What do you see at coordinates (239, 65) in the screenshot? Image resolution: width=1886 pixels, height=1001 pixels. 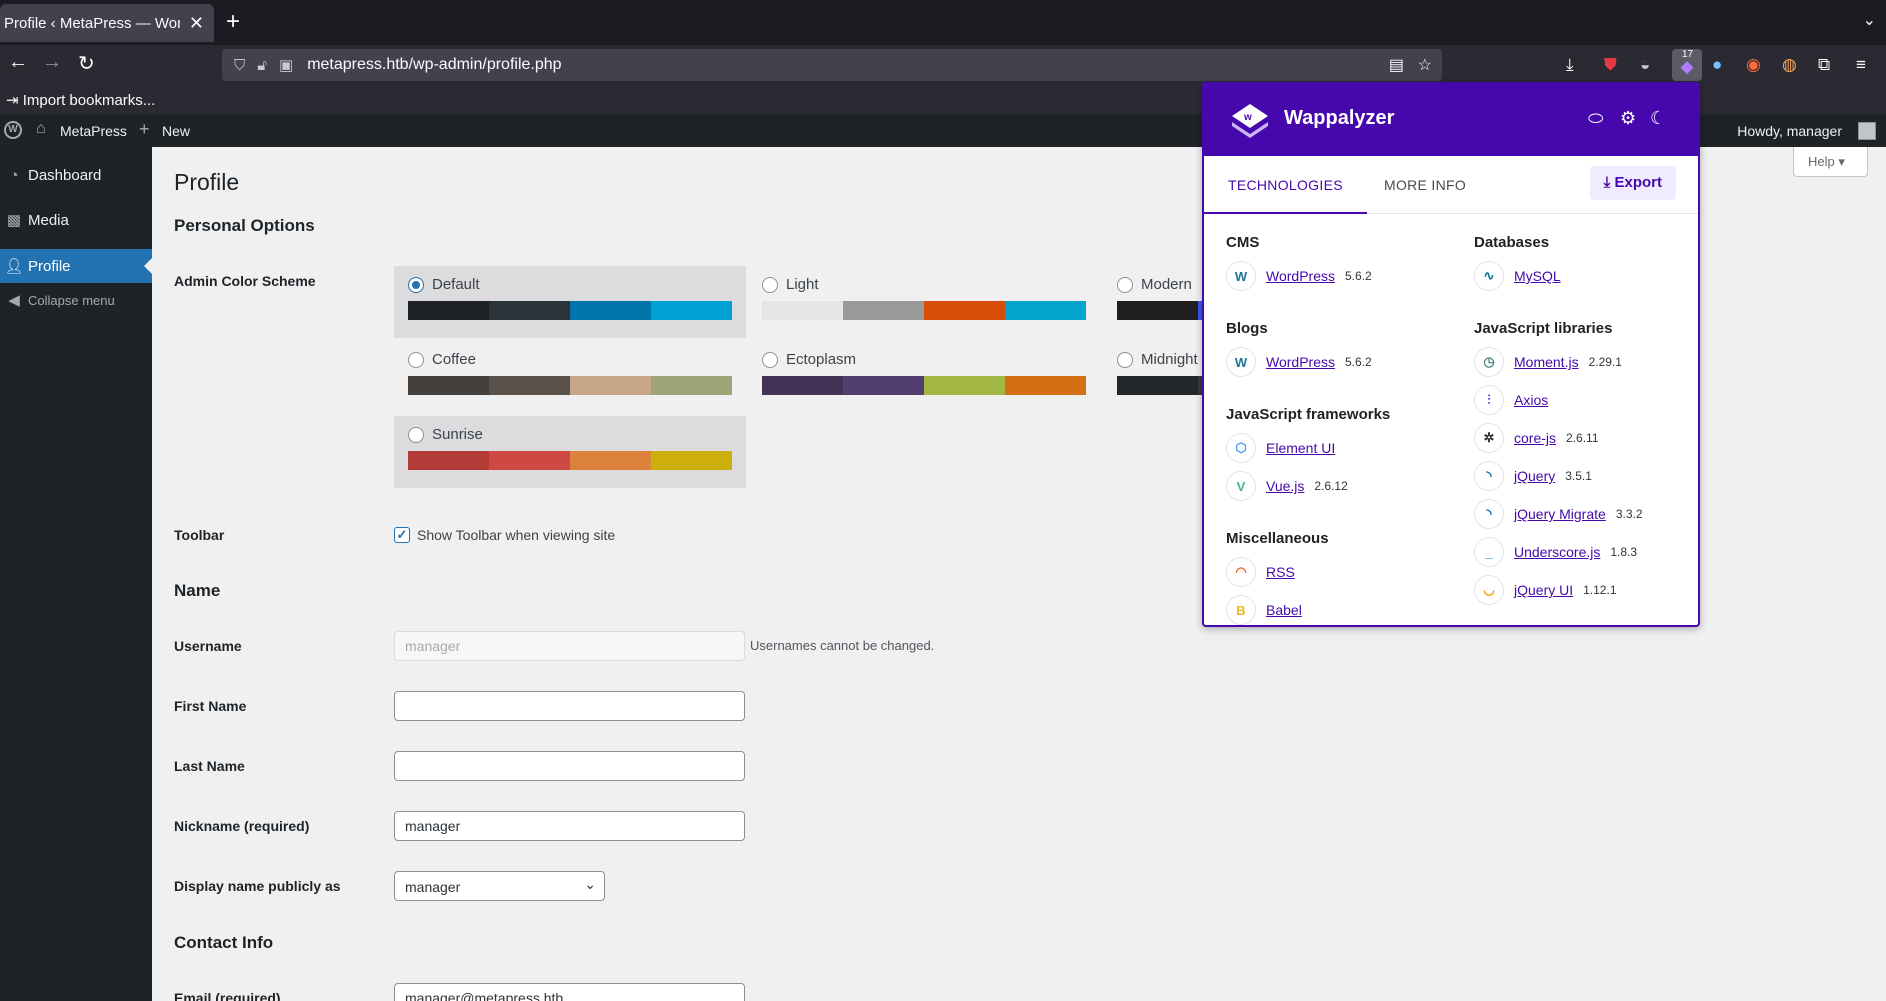 I see `shield-icon: ⛉` at bounding box center [239, 65].